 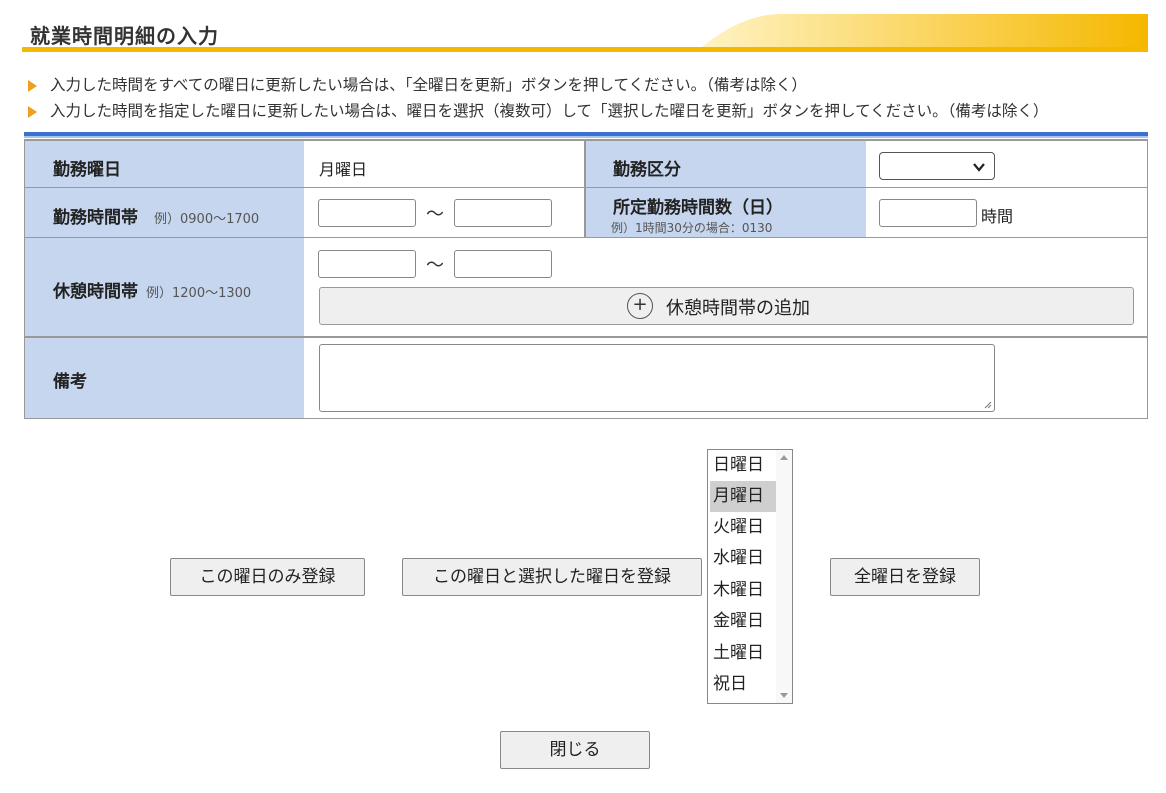 What do you see at coordinates (207, 219) in the screenshot?
I see `work-hours-example: 例）0900～1700` at bounding box center [207, 219].